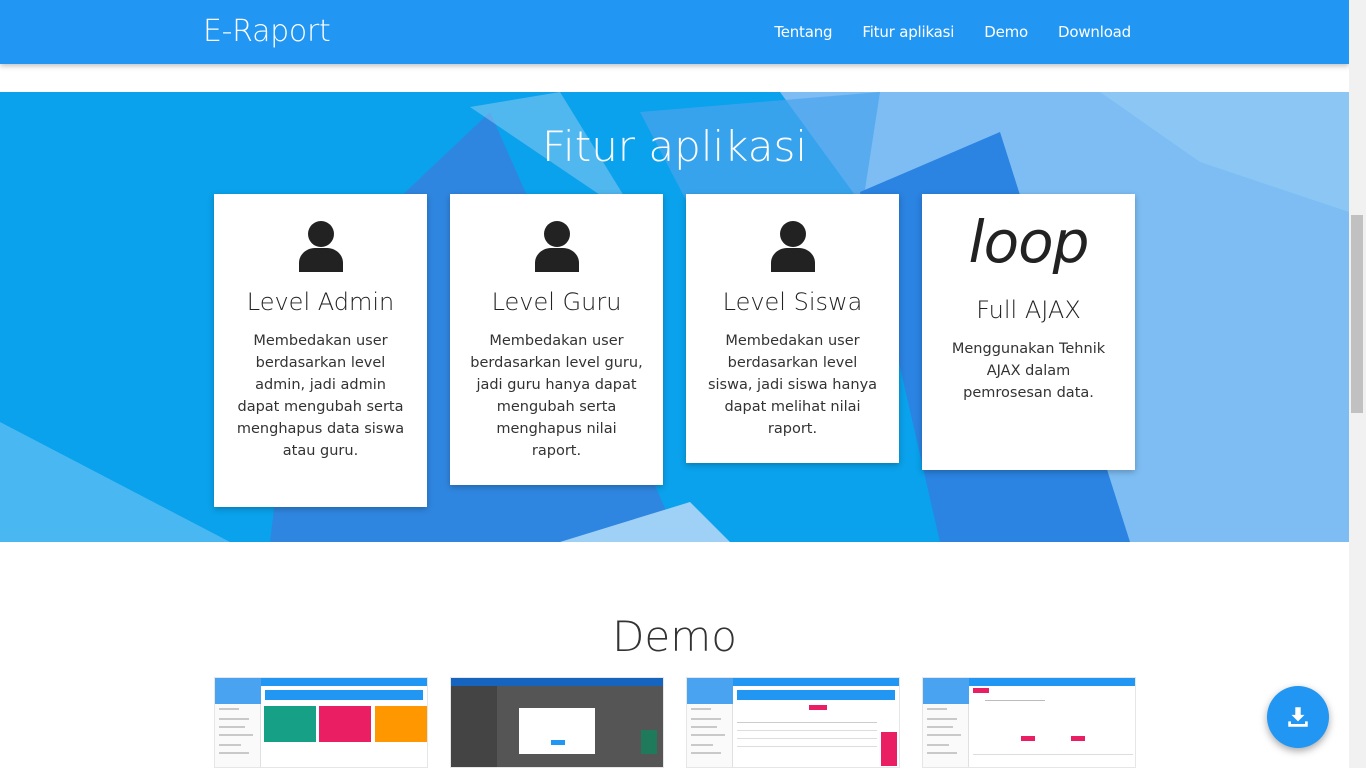  What do you see at coordinates (908, 32) in the screenshot?
I see `nav-link-fitur: Fitur aplikasi` at bounding box center [908, 32].